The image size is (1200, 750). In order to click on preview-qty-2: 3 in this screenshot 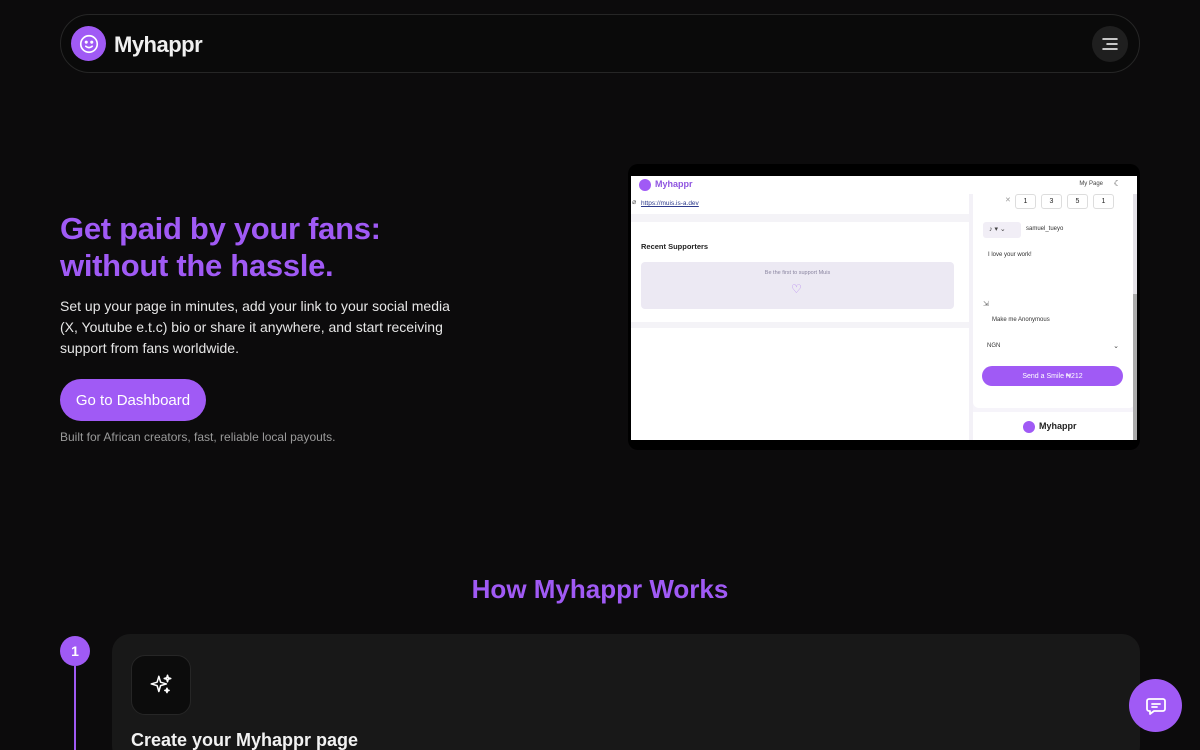, I will do `click(1051, 201)`.